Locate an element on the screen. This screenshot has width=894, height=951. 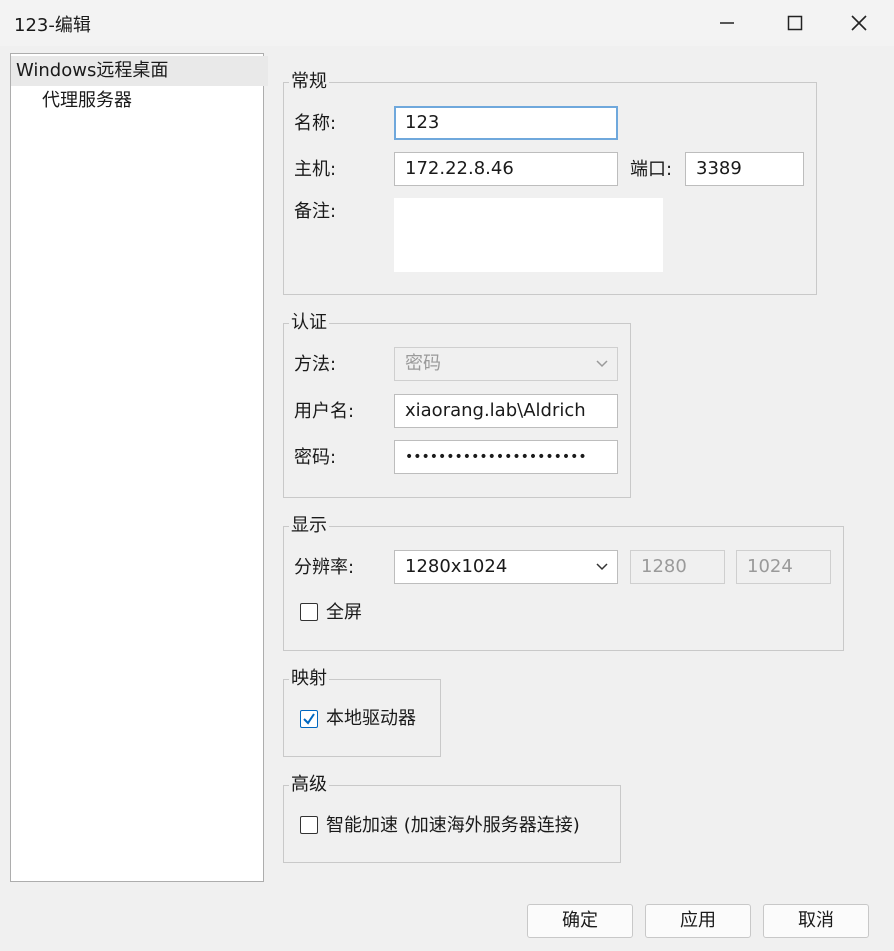
apply-button: 应用 is located at coordinates (698, 921).